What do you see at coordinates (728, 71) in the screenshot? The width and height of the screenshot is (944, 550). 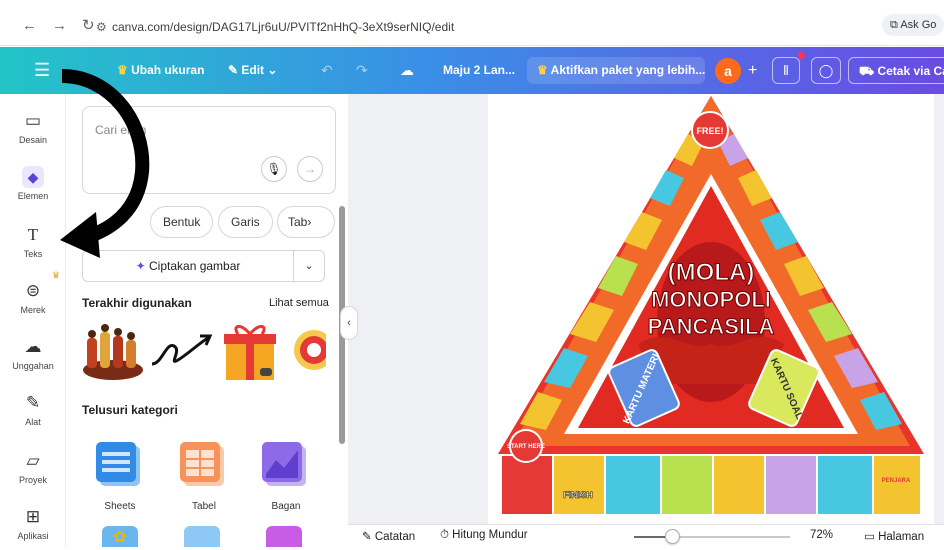 I see `avatar: a` at bounding box center [728, 71].